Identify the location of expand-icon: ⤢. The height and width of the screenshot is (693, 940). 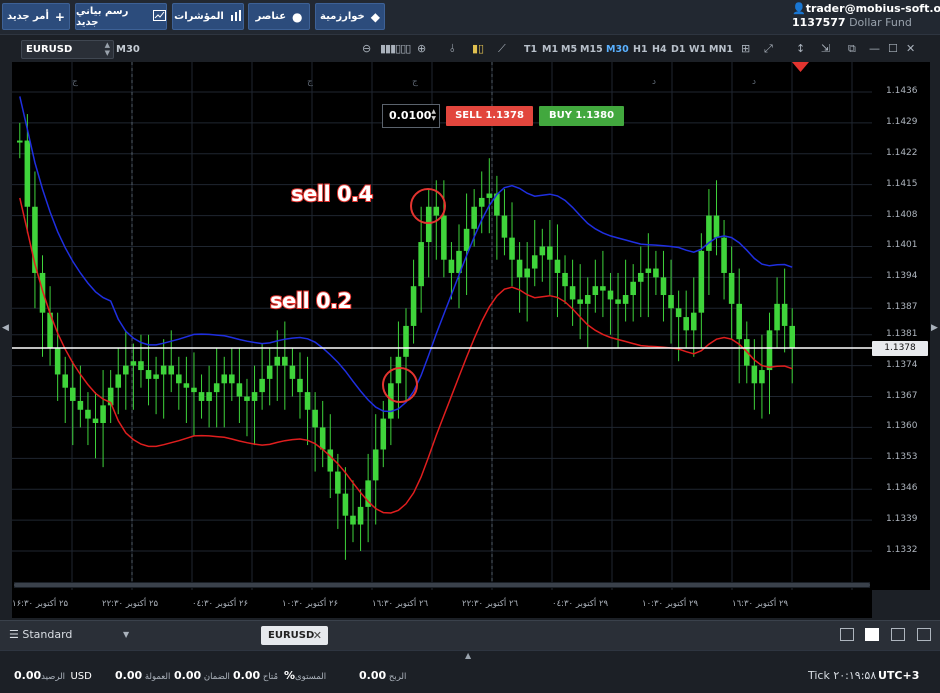
(768, 49).